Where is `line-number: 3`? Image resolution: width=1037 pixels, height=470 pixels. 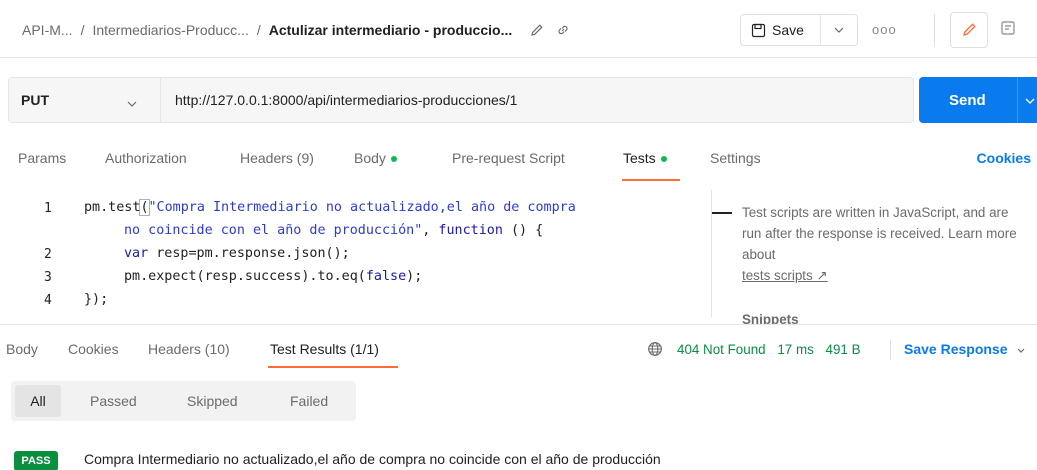
line-number: 3 is located at coordinates (48, 277).